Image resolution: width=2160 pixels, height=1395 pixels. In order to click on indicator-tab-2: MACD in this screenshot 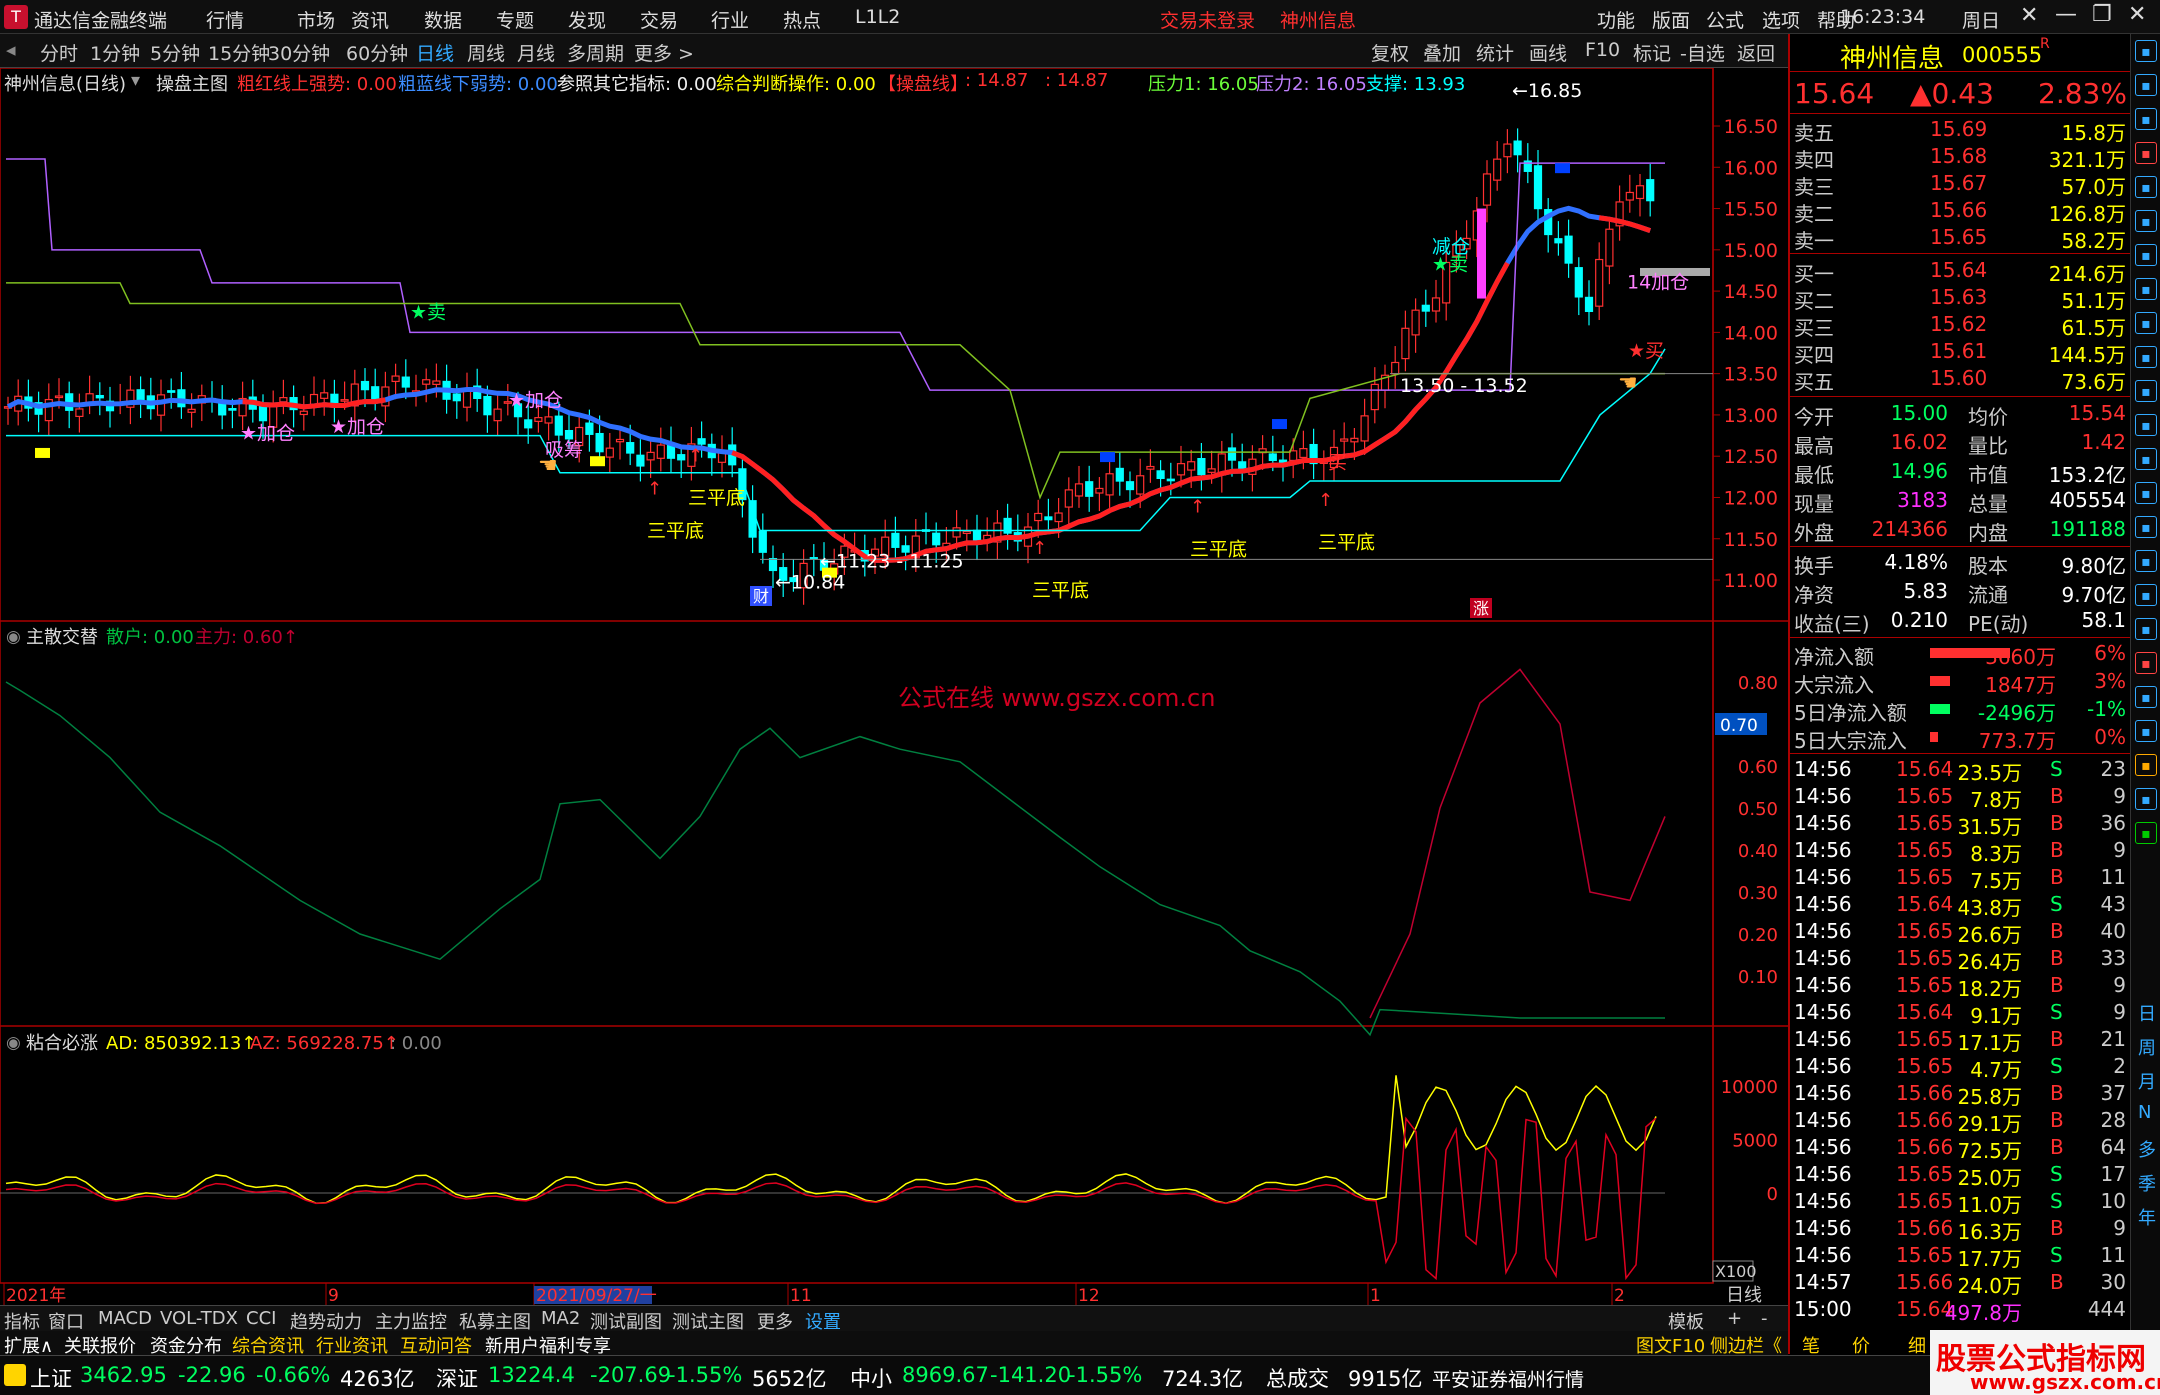, I will do `click(125, 1318)`.